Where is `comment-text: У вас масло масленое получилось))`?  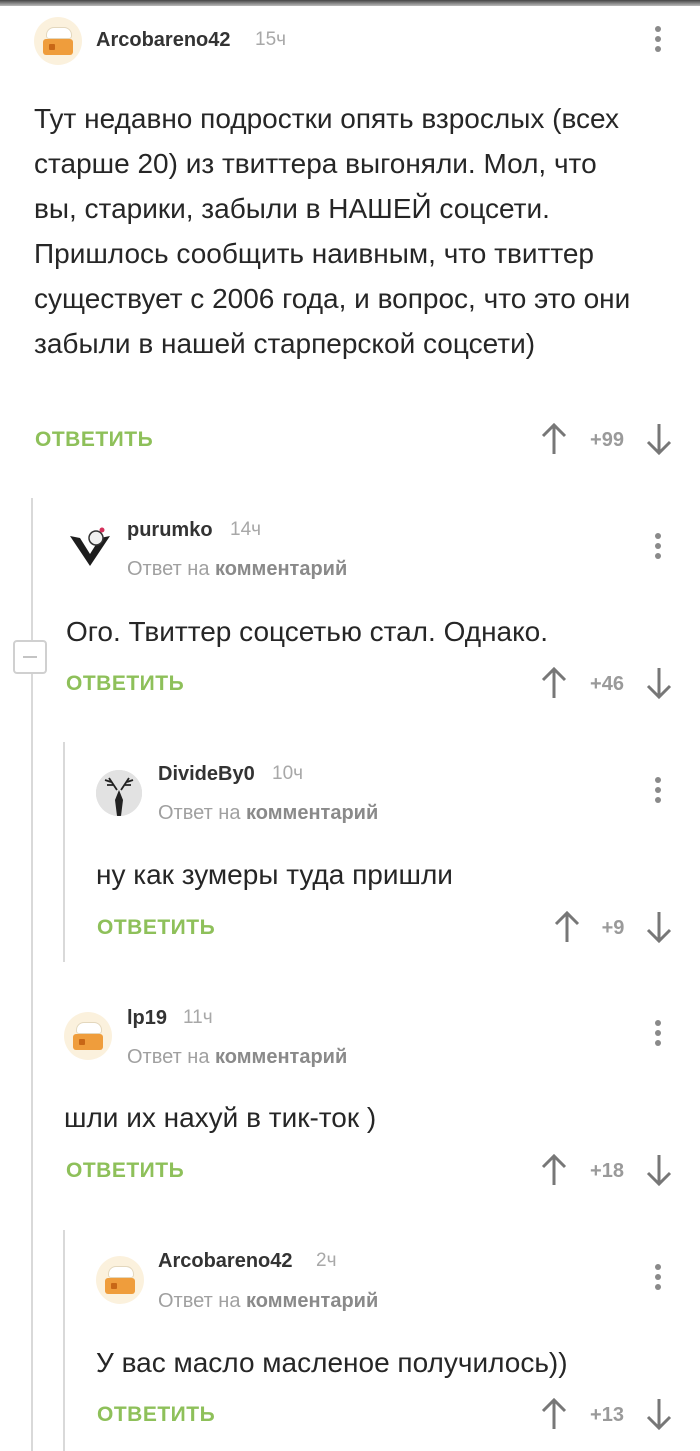
comment-text: У вас масло масленое получилось)) is located at coordinates (332, 1362).